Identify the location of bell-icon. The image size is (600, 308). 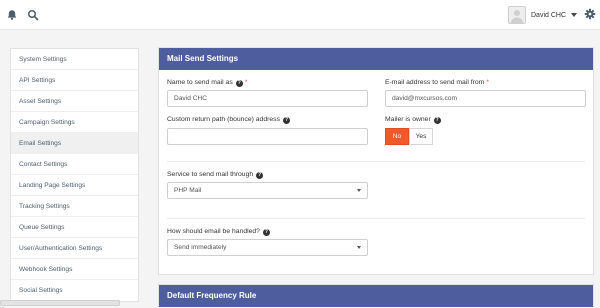
(12, 15).